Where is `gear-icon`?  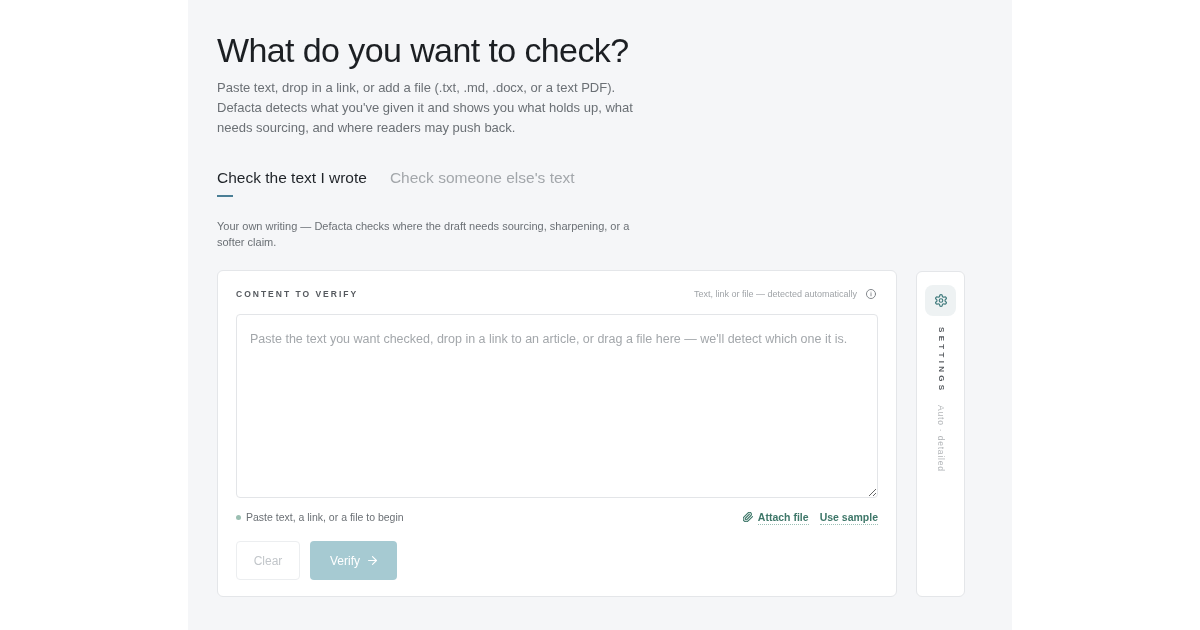 gear-icon is located at coordinates (940, 300).